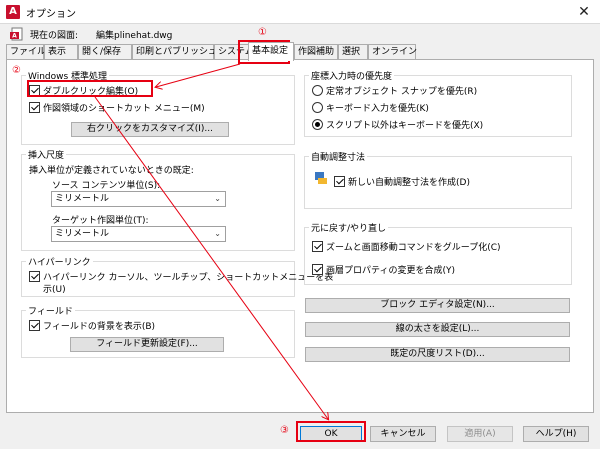 This screenshot has width=600, height=449. I want to click on group-title: 元に戻す/やり直し, so click(349, 227).